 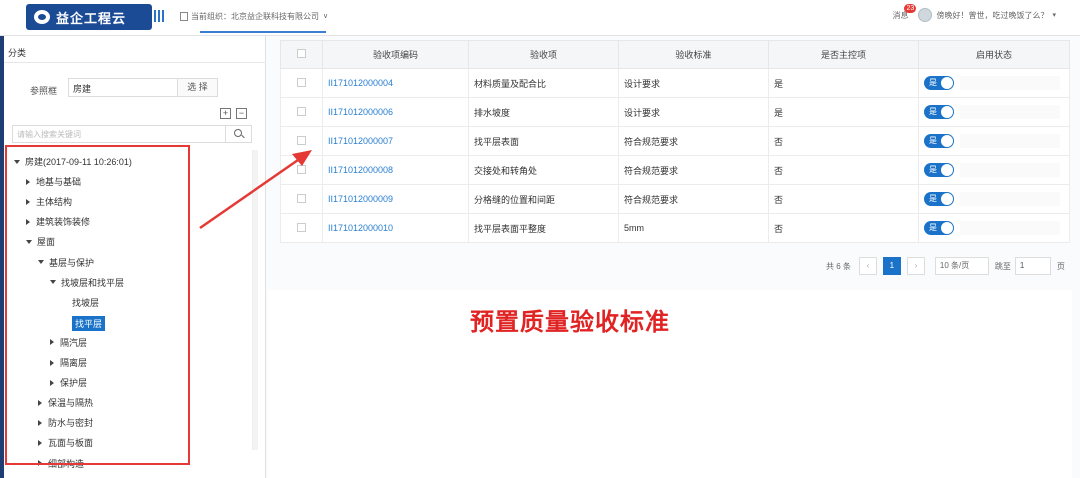 What do you see at coordinates (543, 54) in the screenshot?
I see `column-header-item: 验收项` at bounding box center [543, 54].